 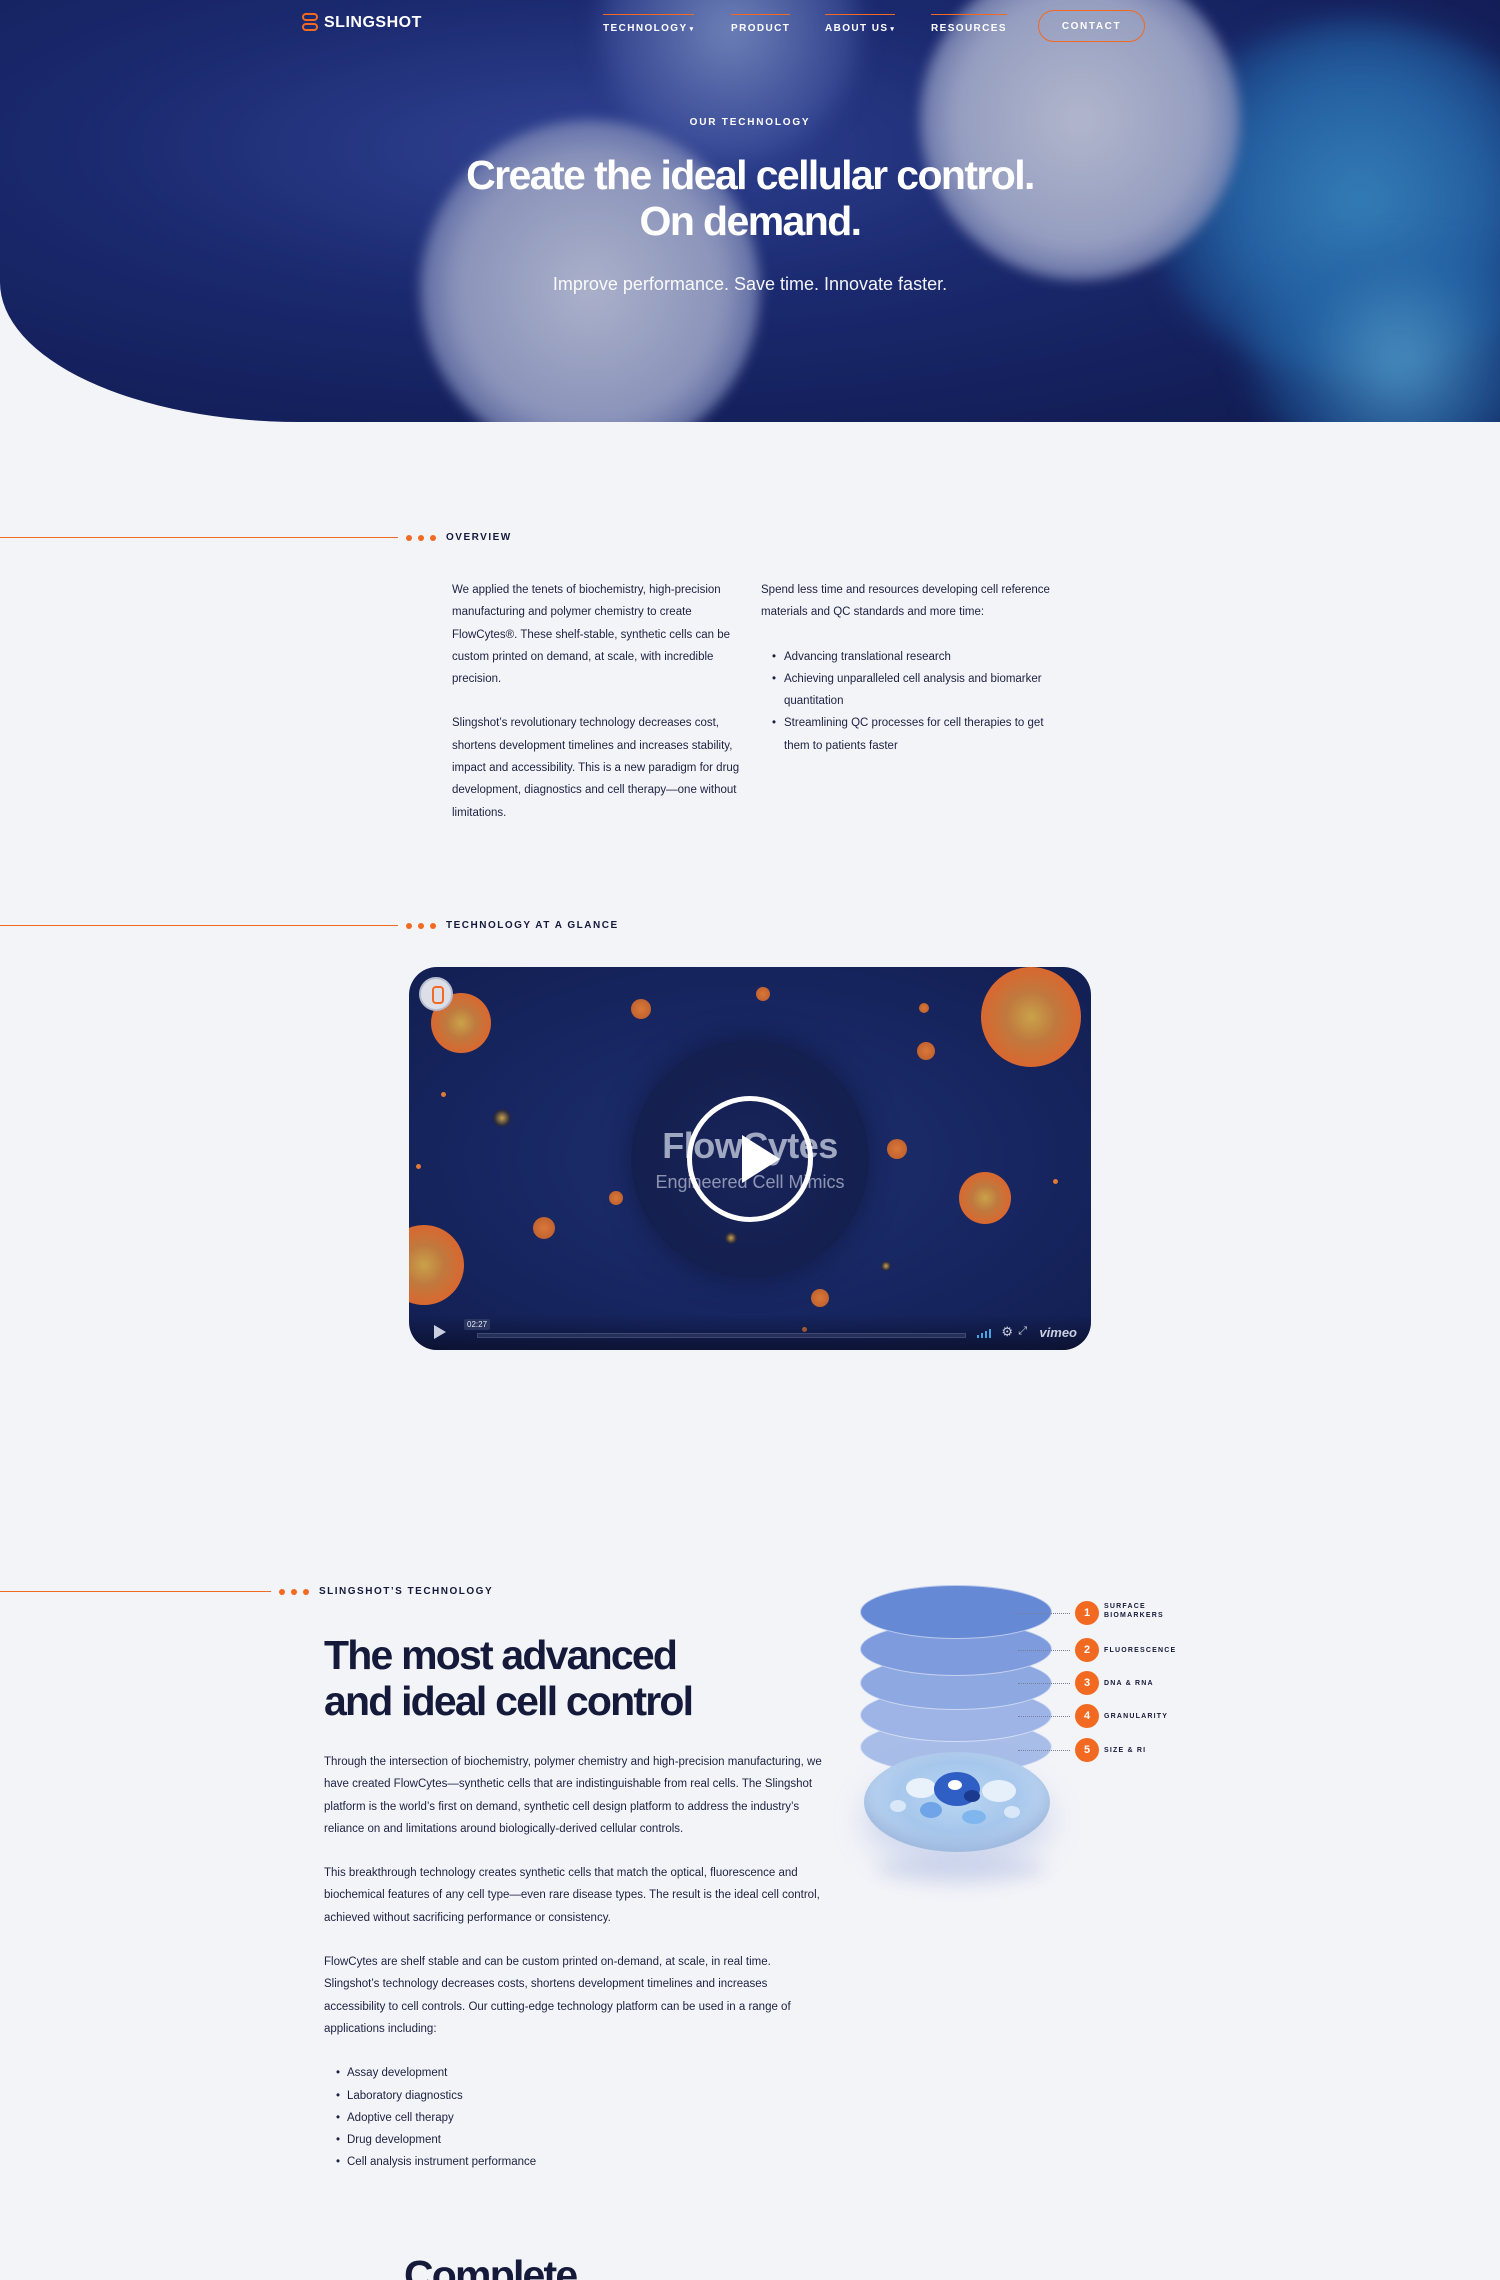 What do you see at coordinates (1134, 1611) in the screenshot?
I see `diagram-label: SURFACE BIOMARKERS` at bounding box center [1134, 1611].